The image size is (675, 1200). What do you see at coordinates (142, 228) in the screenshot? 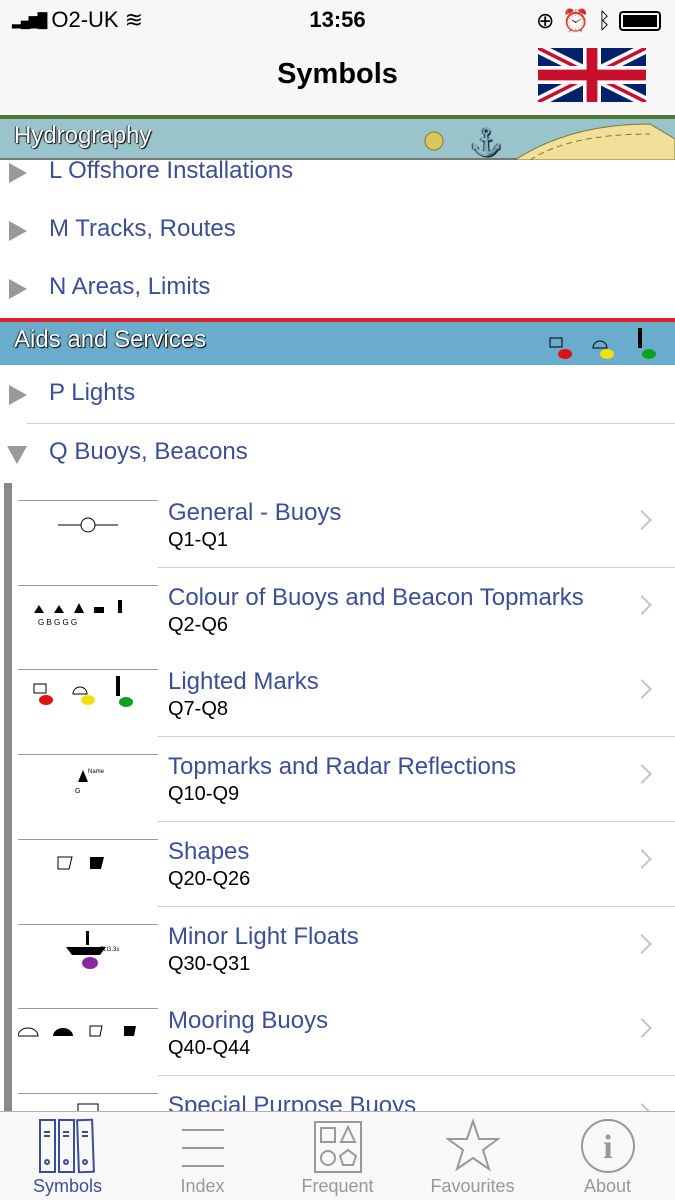
I see `category-label: M Tracks, Routes` at bounding box center [142, 228].